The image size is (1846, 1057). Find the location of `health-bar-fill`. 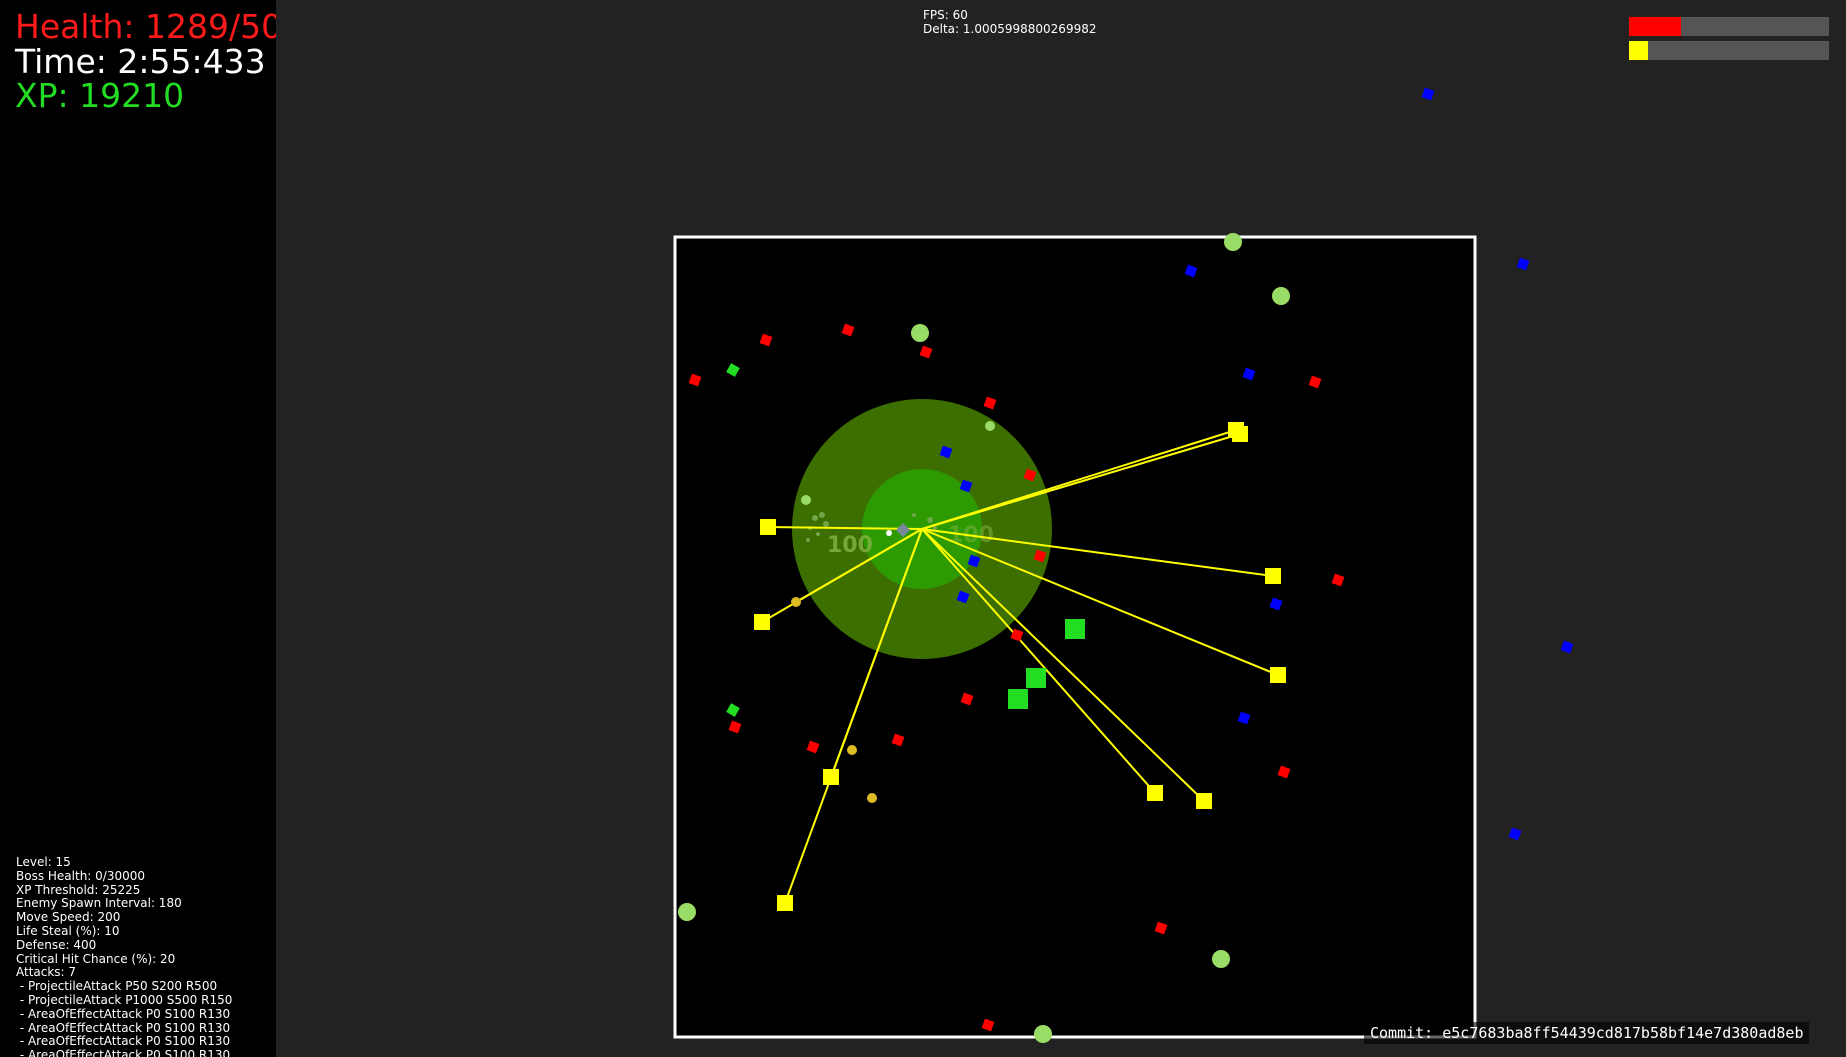

health-bar-fill is located at coordinates (1655, 26).